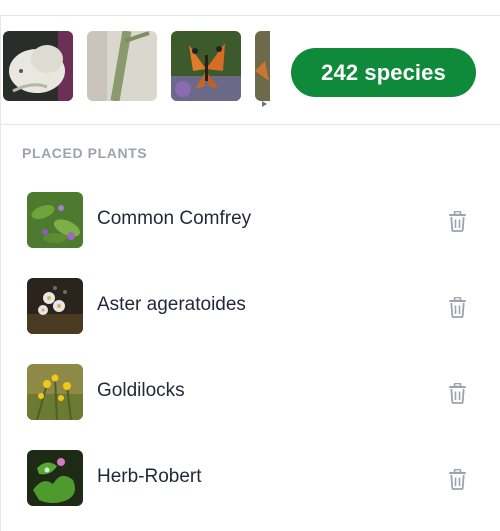  I want to click on white-butterfly-icon, so click(38, 66).